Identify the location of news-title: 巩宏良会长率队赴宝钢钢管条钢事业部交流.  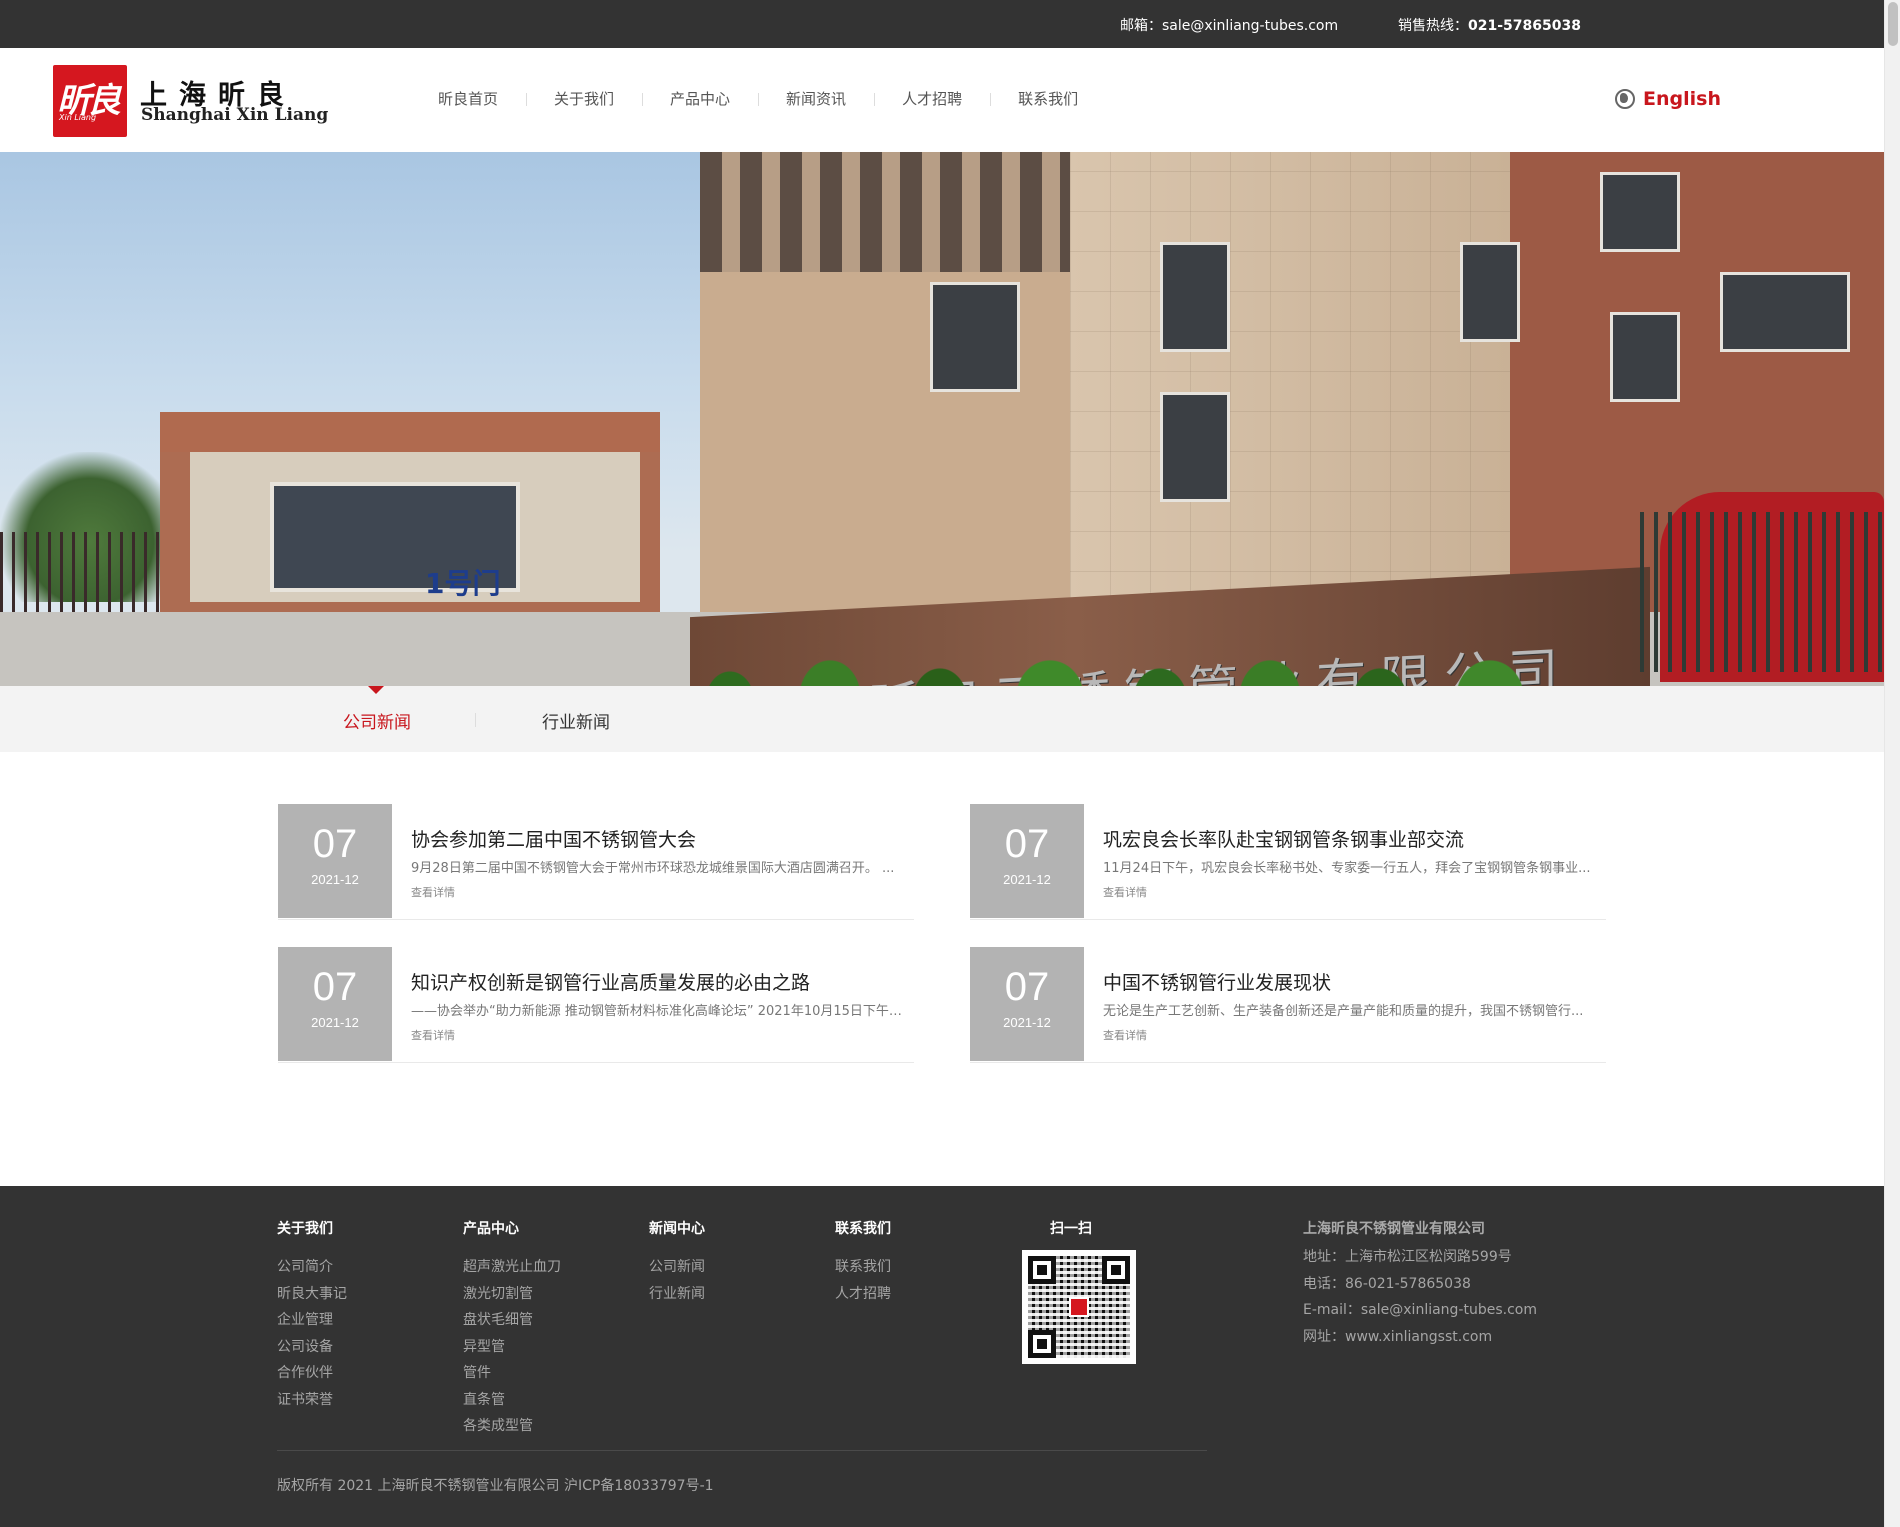
(1353, 838).